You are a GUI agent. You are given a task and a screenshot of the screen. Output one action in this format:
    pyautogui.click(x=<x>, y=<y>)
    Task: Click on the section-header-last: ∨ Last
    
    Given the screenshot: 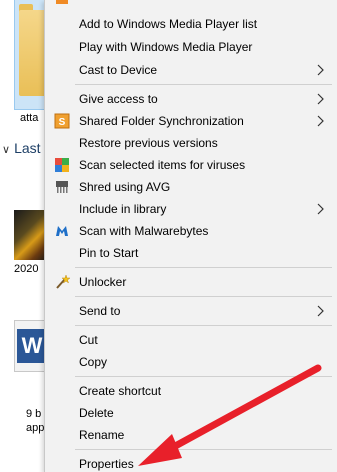 What is the action you would take?
    pyautogui.click(x=21, y=148)
    